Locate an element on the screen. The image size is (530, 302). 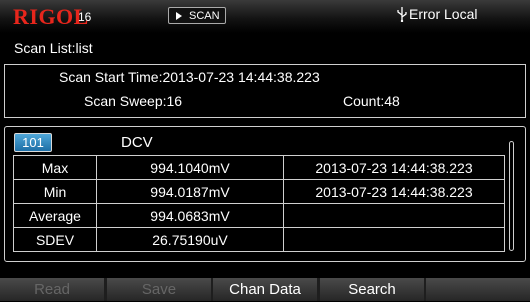
table-row: SDEV 26.75190uV is located at coordinates (259, 239).